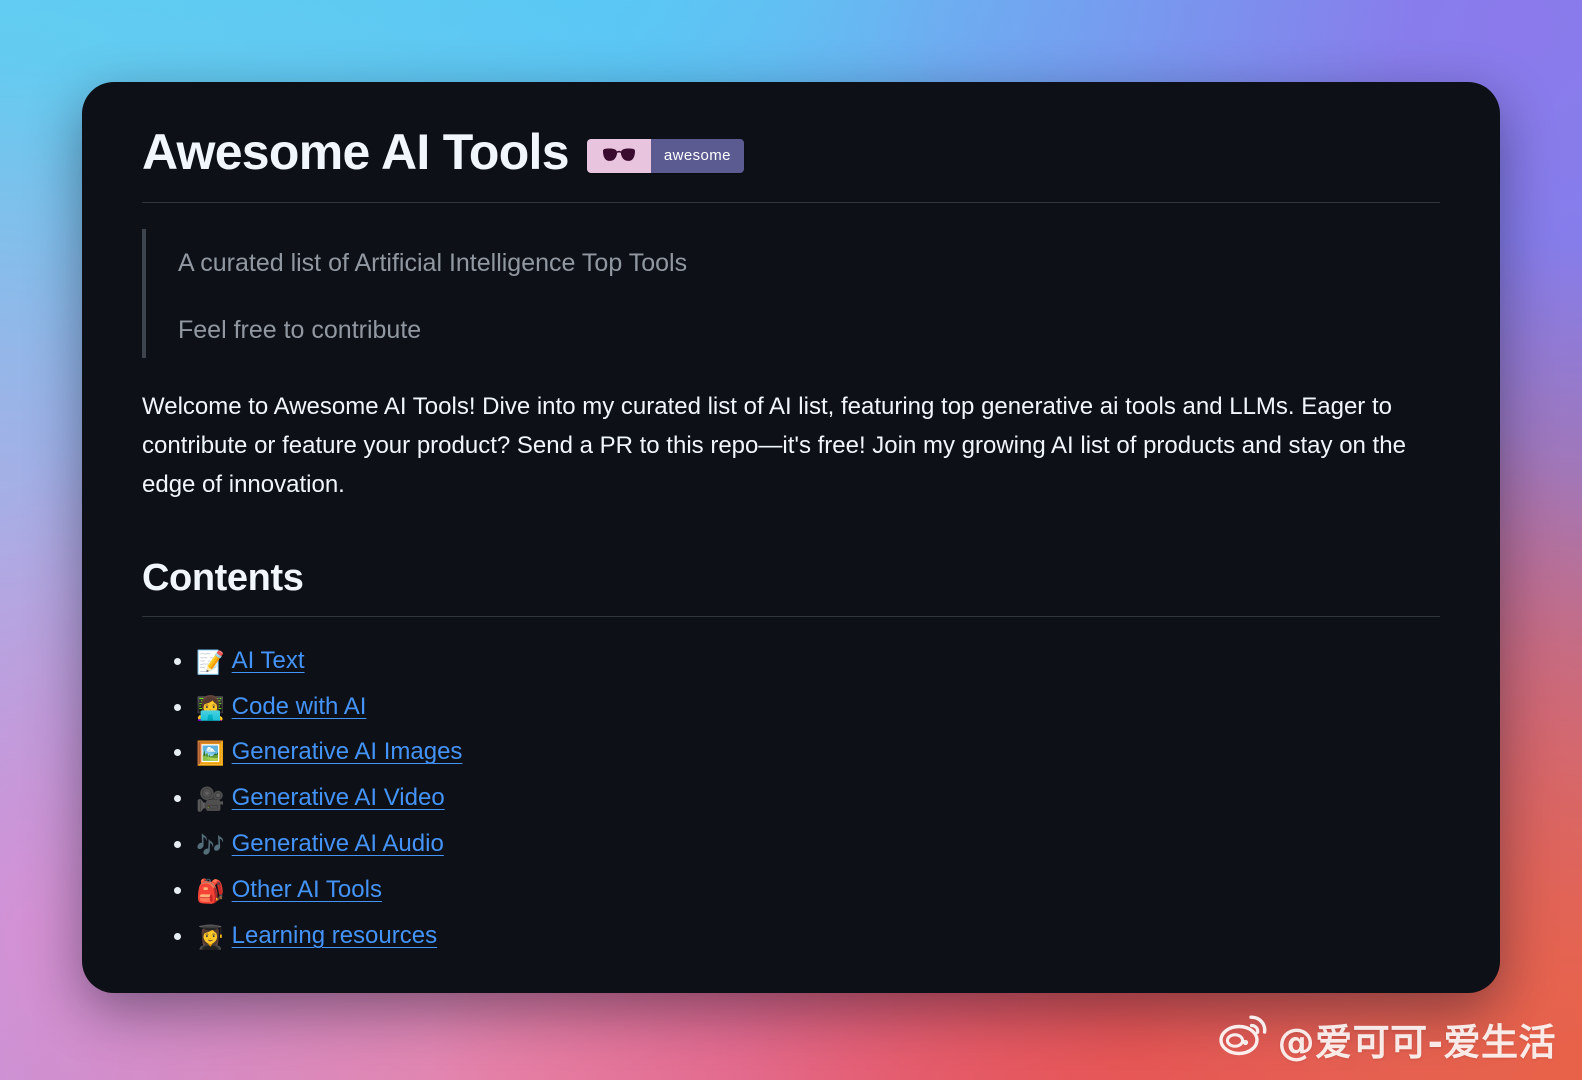 The height and width of the screenshot is (1080, 1582). I want to click on sunglasses-icon, so click(618, 155).